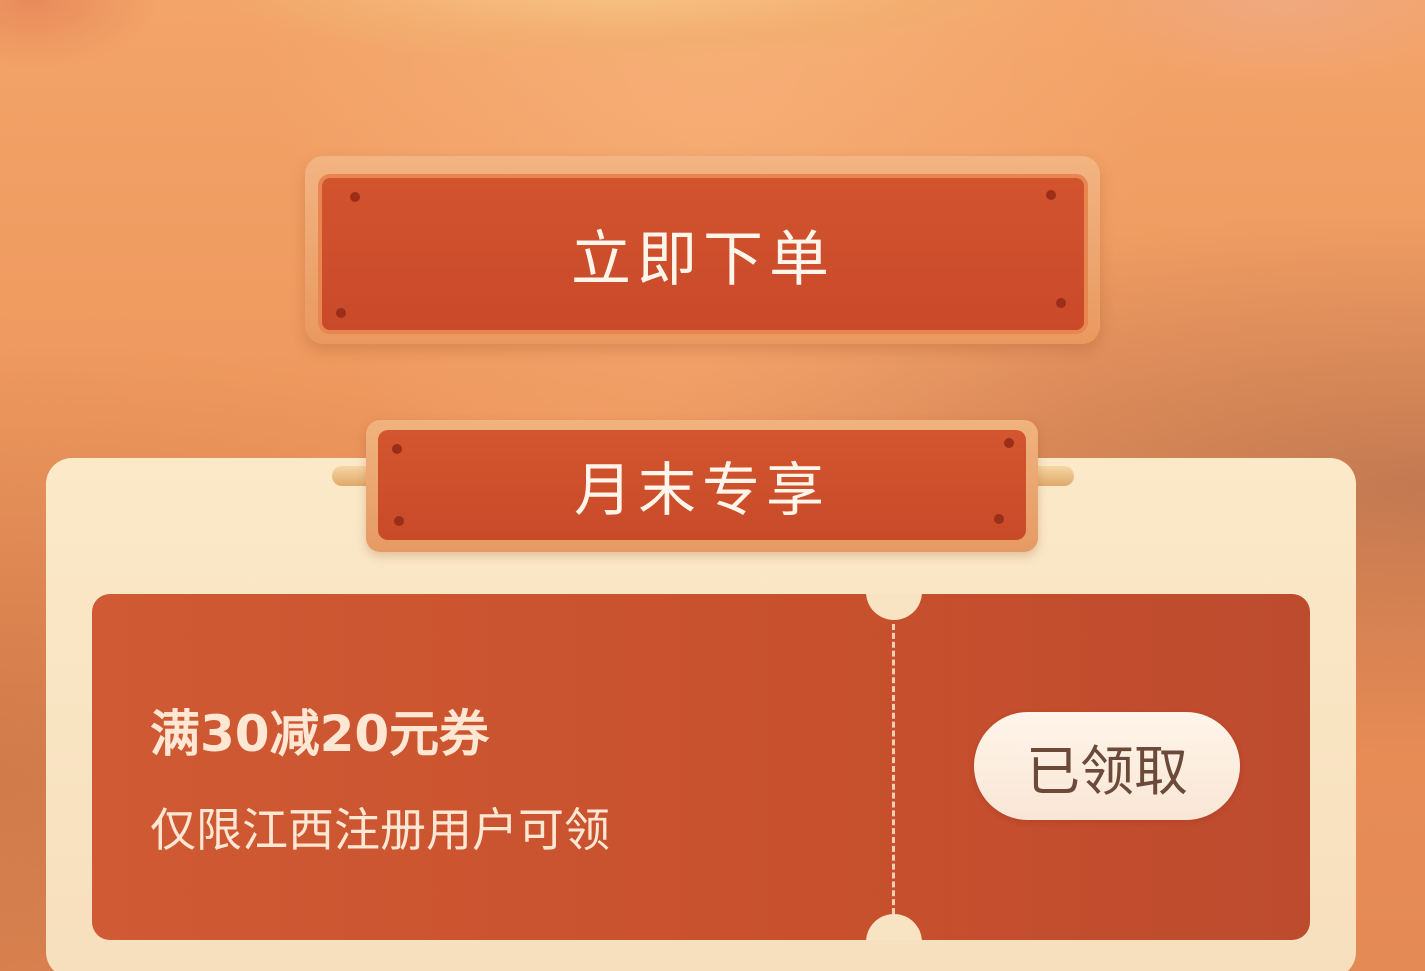 Image resolution: width=1425 pixels, height=971 pixels. I want to click on coupon-notch-bottom, so click(894, 927).